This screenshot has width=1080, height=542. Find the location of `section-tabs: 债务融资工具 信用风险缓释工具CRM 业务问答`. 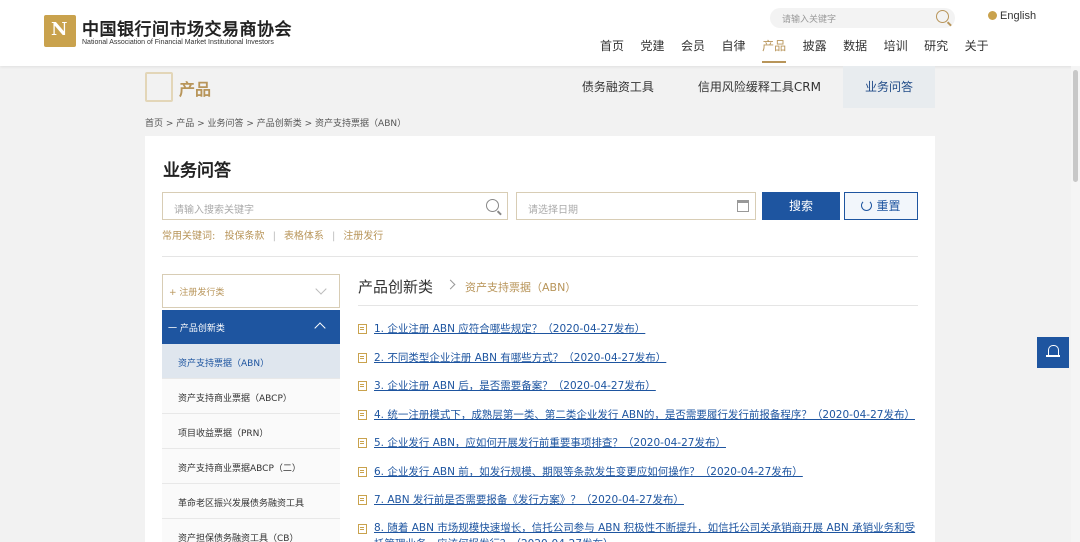

section-tabs: 债务融资工具 信用风险缓释工具CRM 业务问答 is located at coordinates (747, 87).